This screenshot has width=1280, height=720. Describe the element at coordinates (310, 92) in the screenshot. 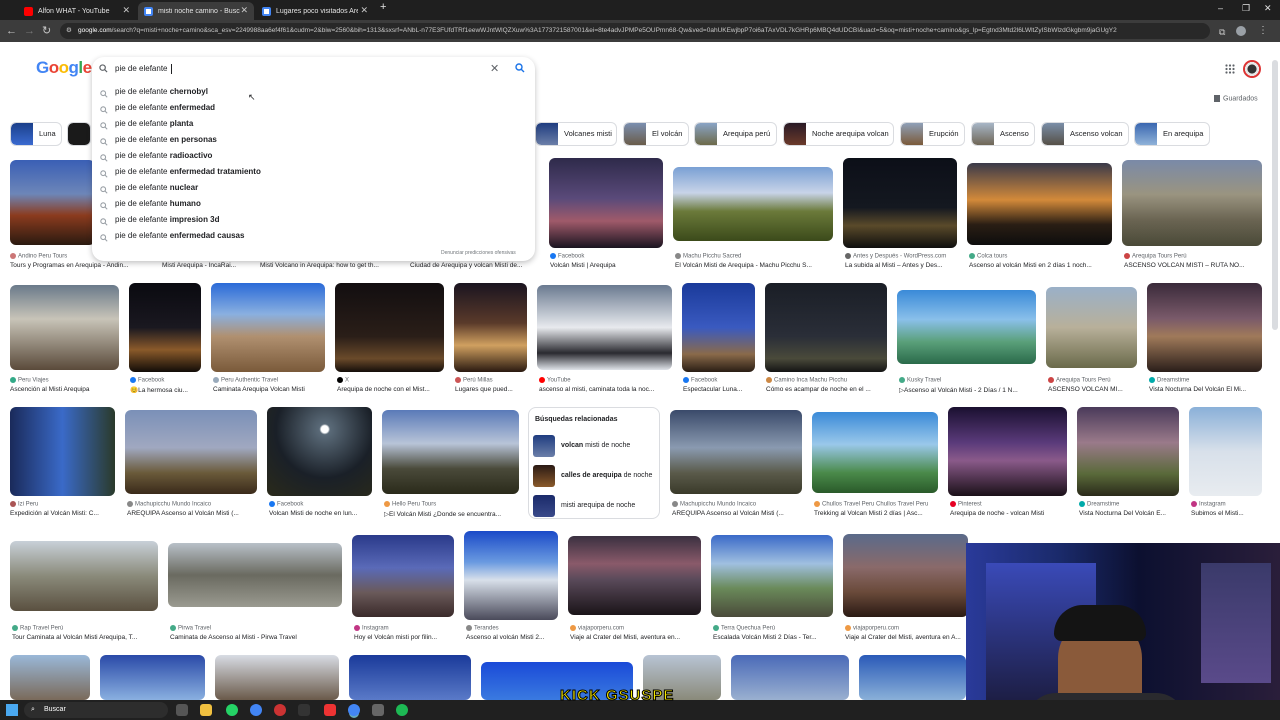

I see `suggestion-item: pie de elefante chernobyl` at that location.